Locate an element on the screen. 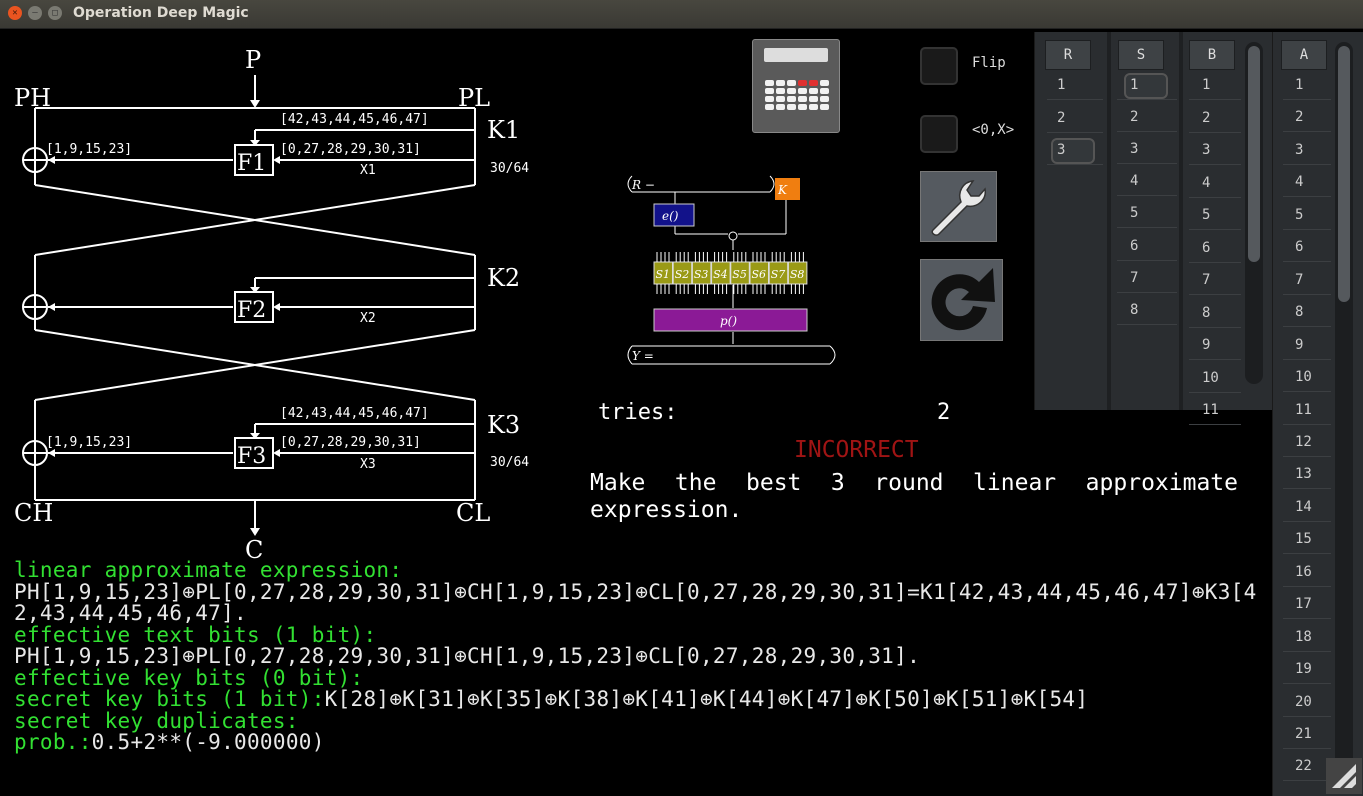 This screenshot has height=796, width=1363. calculator-button is located at coordinates (796, 86).